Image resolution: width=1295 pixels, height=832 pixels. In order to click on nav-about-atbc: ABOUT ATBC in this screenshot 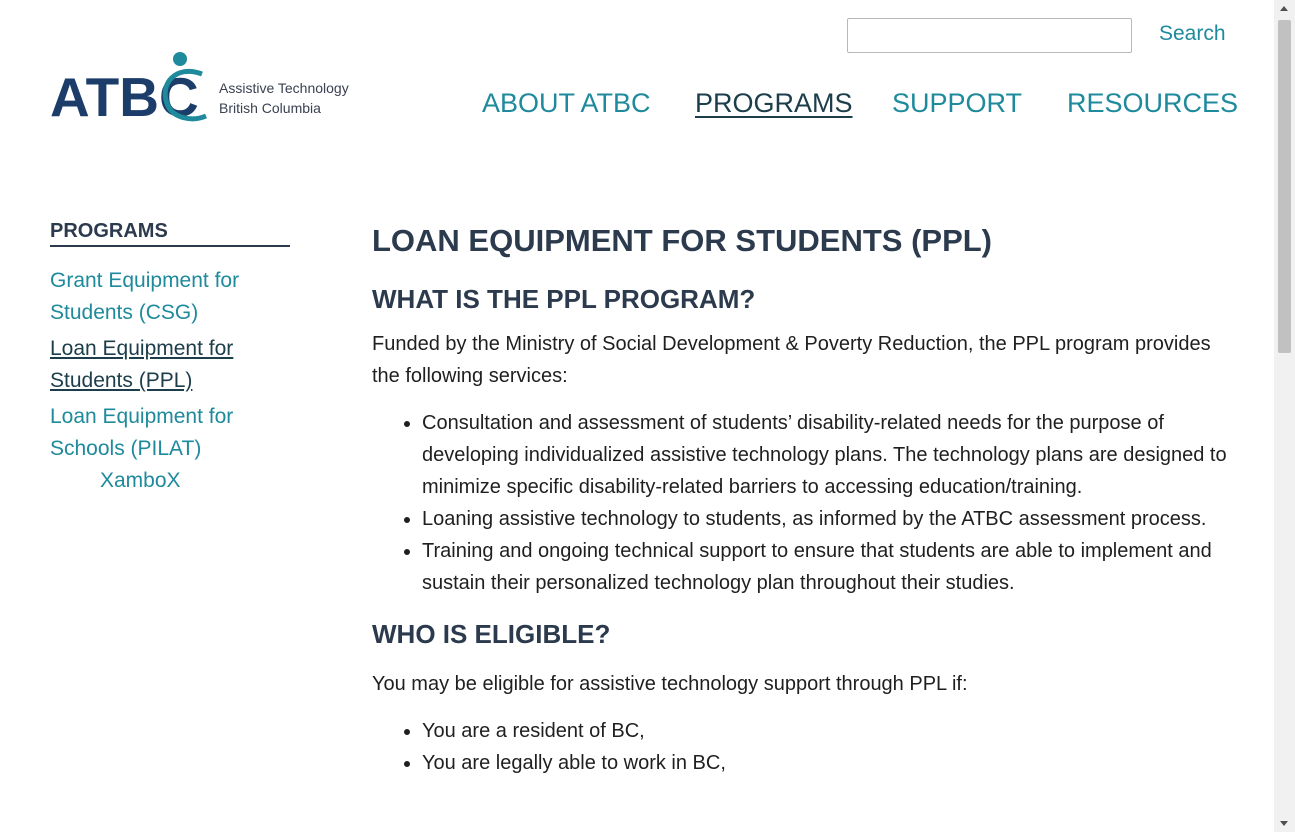, I will do `click(566, 103)`.